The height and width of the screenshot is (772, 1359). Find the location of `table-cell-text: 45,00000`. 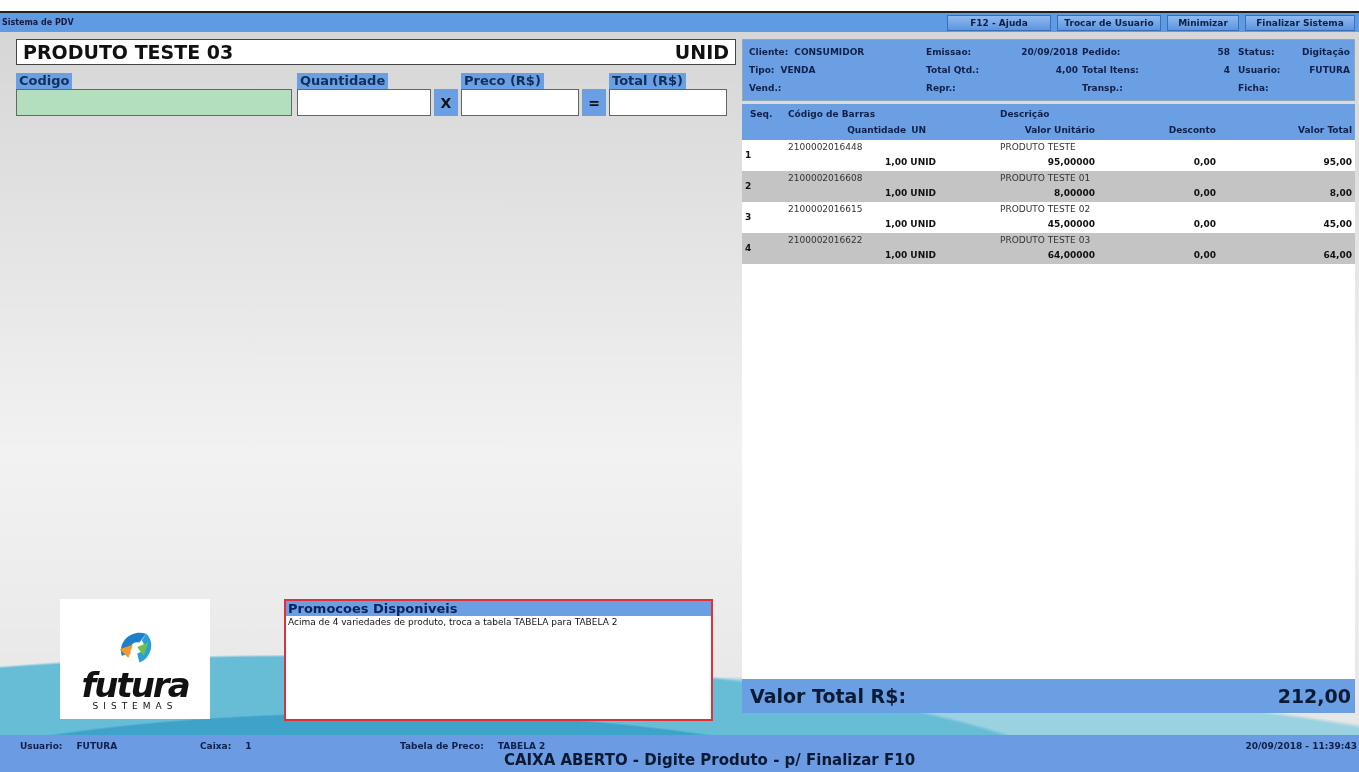

table-cell-text: 45,00000 is located at coordinates (1070, 224).